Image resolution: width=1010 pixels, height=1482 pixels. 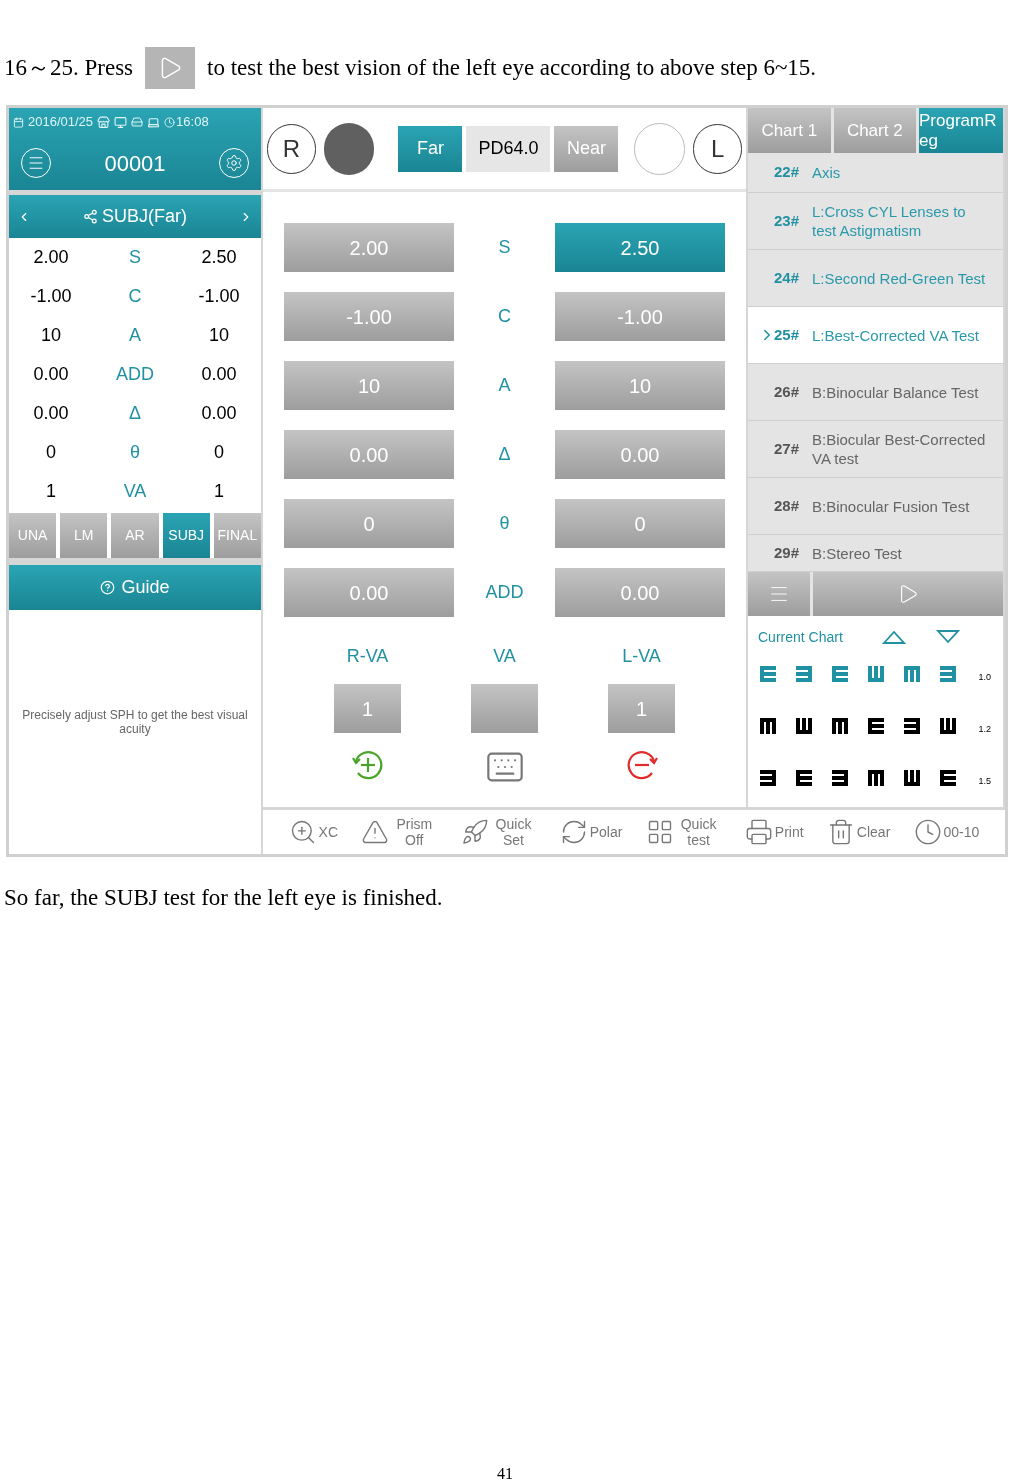 What do you see at coordinates (899, 449) in the screenshot?
I see `step-name: B:Biocular Best-Corrected VA test` at bounding box center [899, 449].